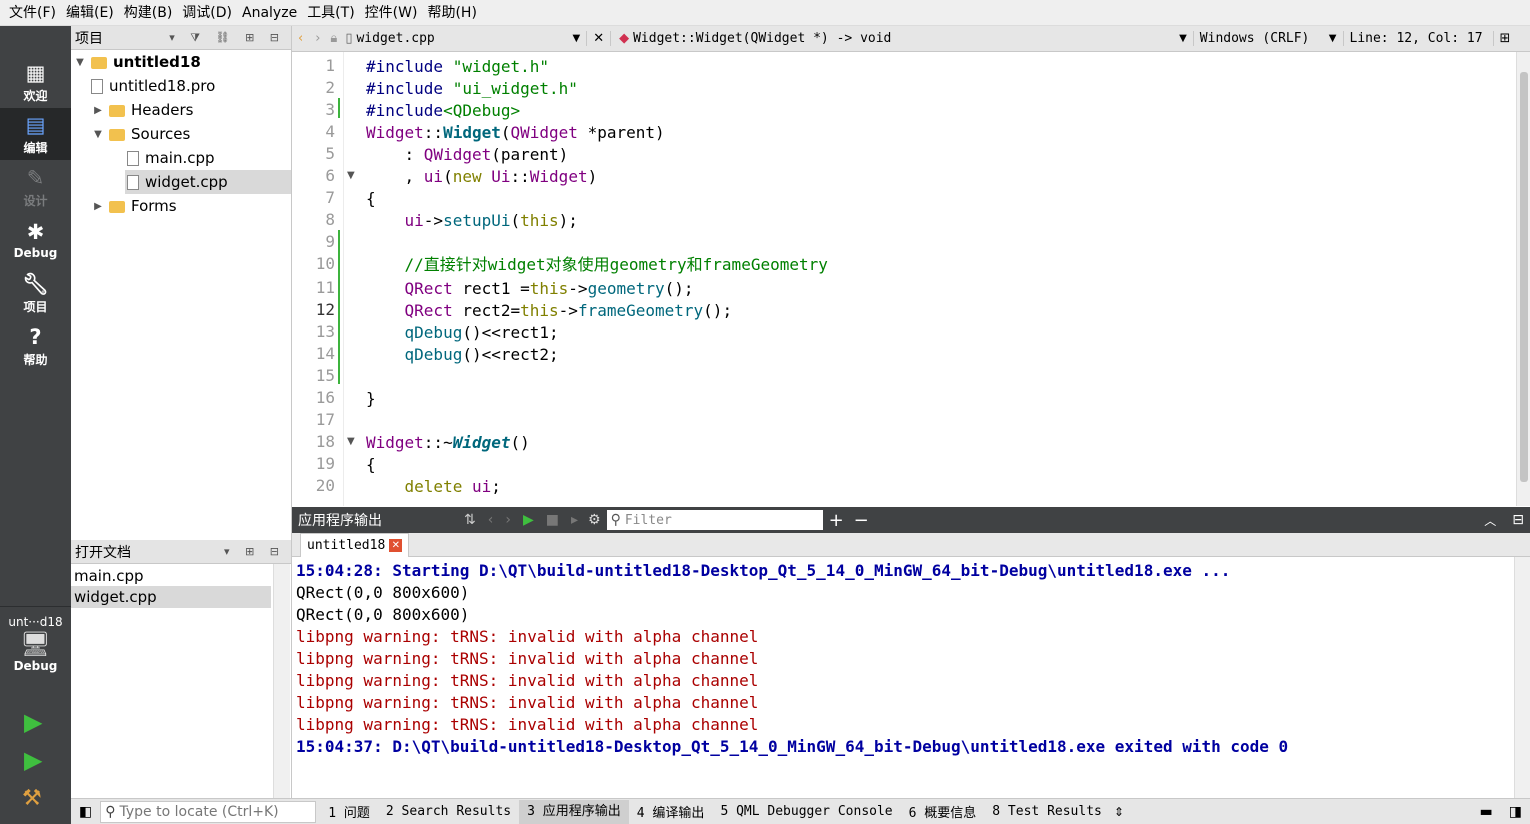  Describe the element at coordinates (714, 520) in the screenshot. I see `filter-input: ⚲ Filter` at that location.